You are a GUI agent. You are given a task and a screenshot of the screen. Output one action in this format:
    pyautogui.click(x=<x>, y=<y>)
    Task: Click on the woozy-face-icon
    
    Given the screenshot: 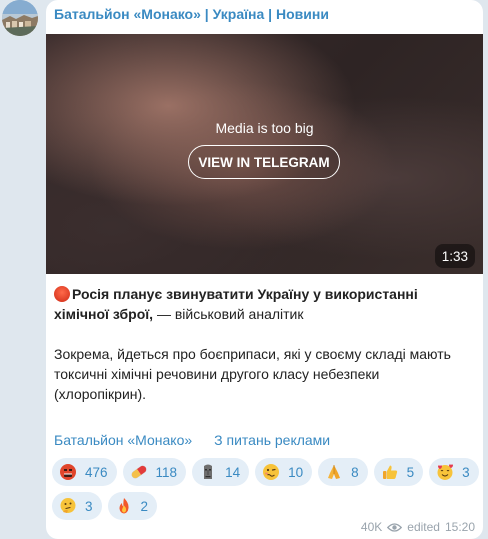 What is the action you would take?
    pyautogui.click(x=271, y=472)
    